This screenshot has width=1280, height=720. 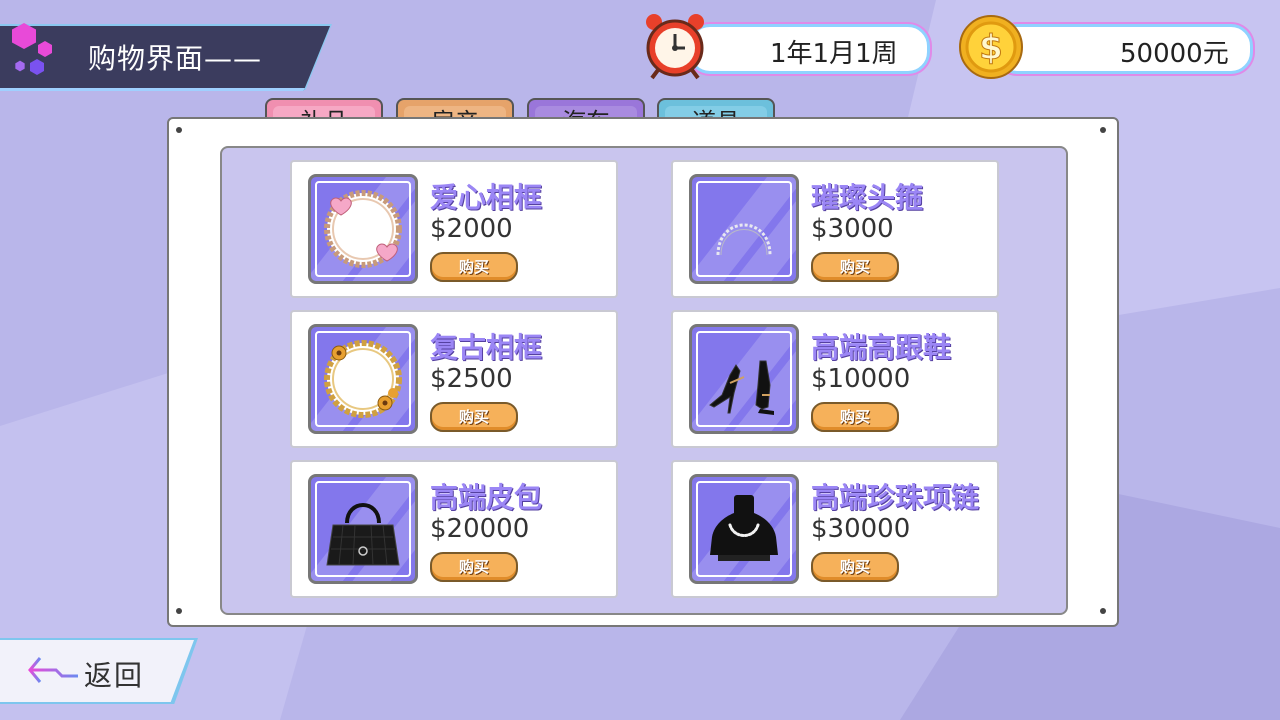 I want to click on high-heels-icon, so click(x=741, y=387).